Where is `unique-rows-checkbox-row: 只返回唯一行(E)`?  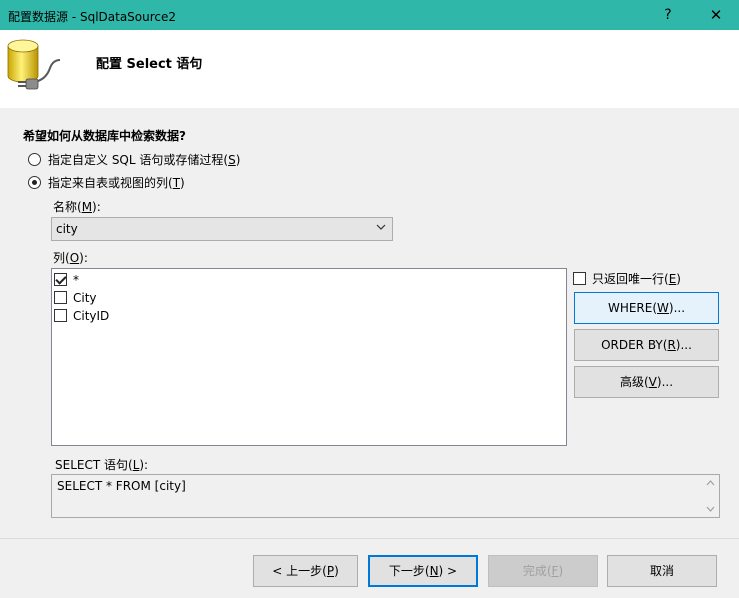
unique-rows-checkbox-row: 只返回唯一行(E) is located at coordinates (627, 278).